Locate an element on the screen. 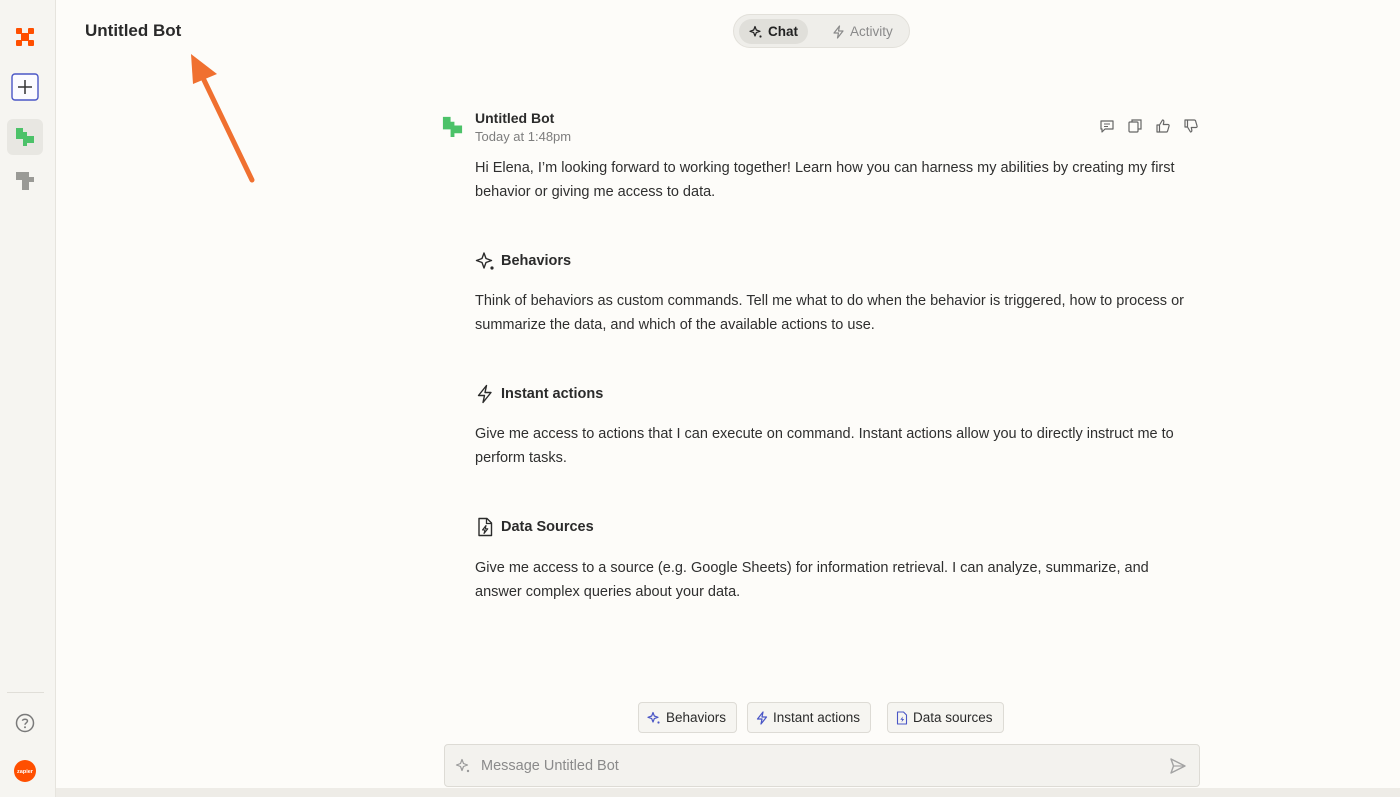 The width and height of the screenshot is (1400, 797). help-icon is located at coordinates (25, 723).